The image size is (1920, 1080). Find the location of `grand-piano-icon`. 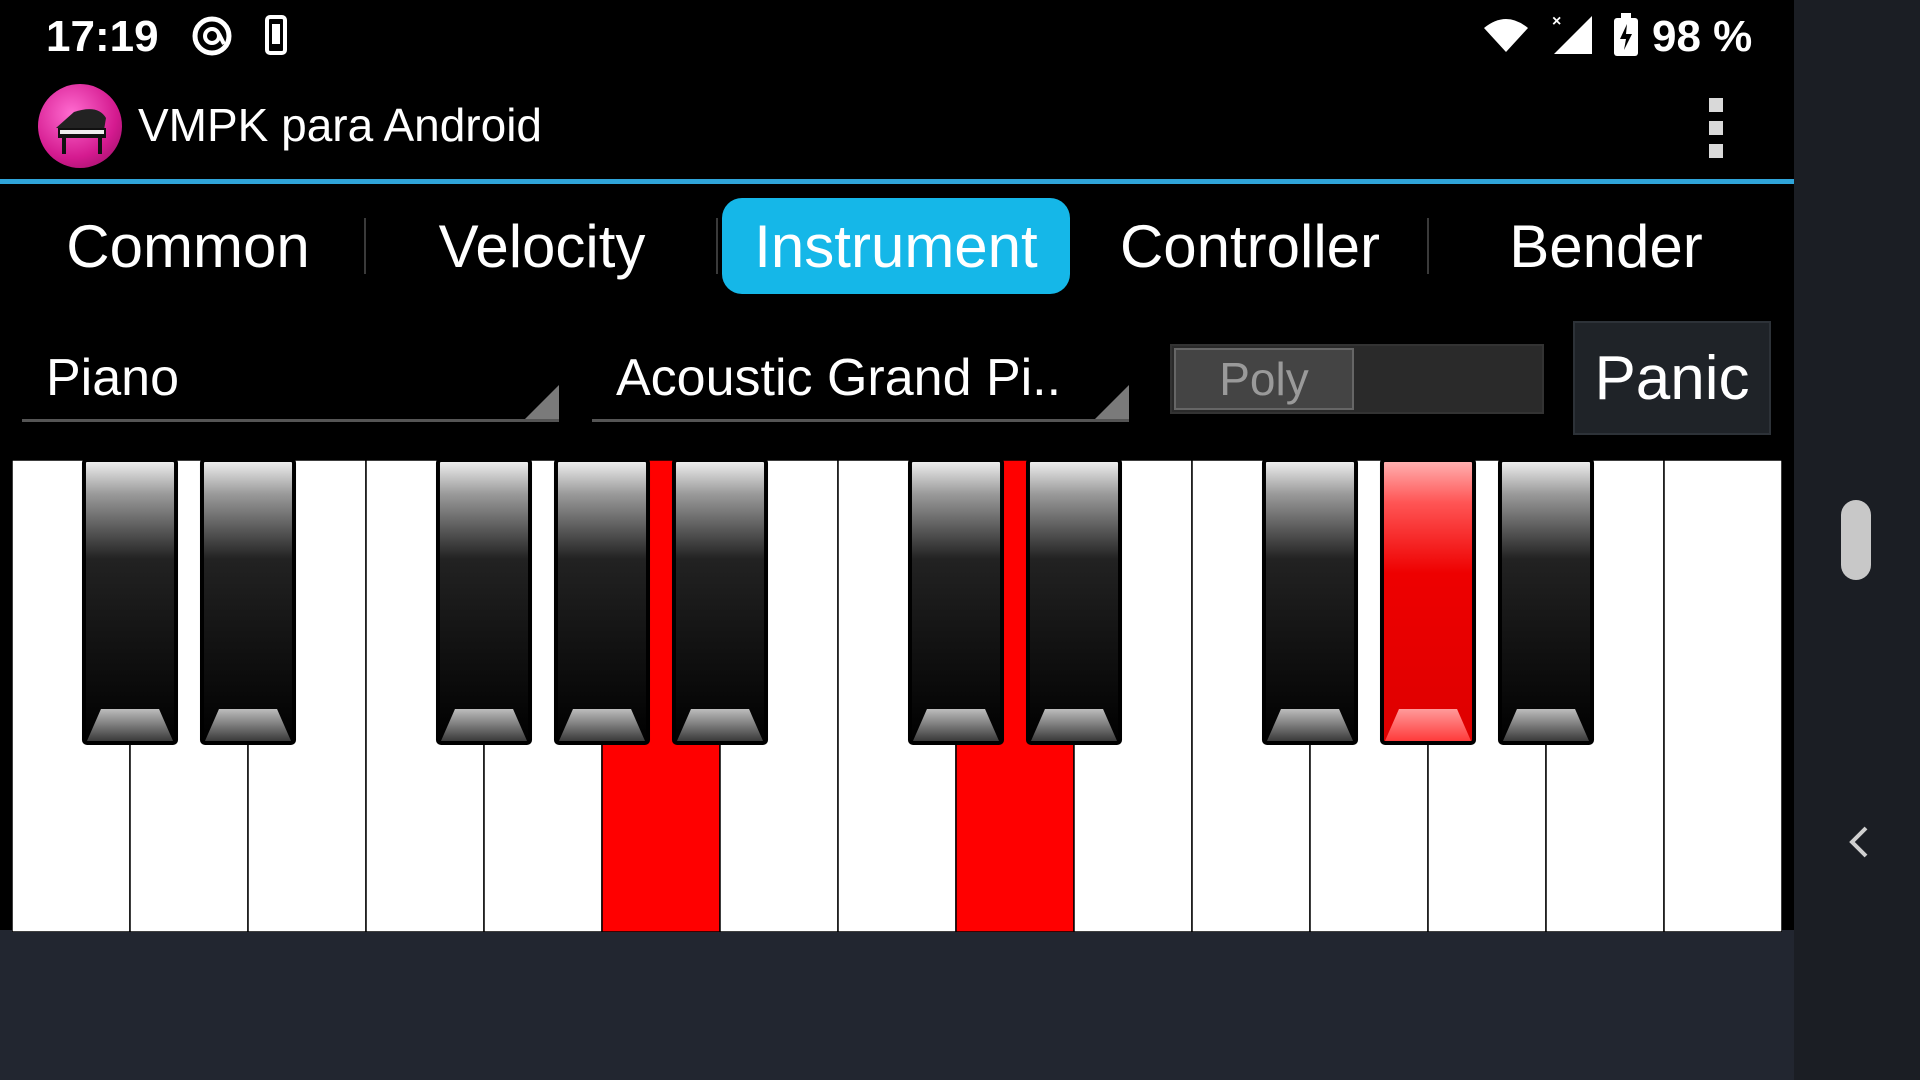

grand-piano-icon is located at coordinates (80, 126).